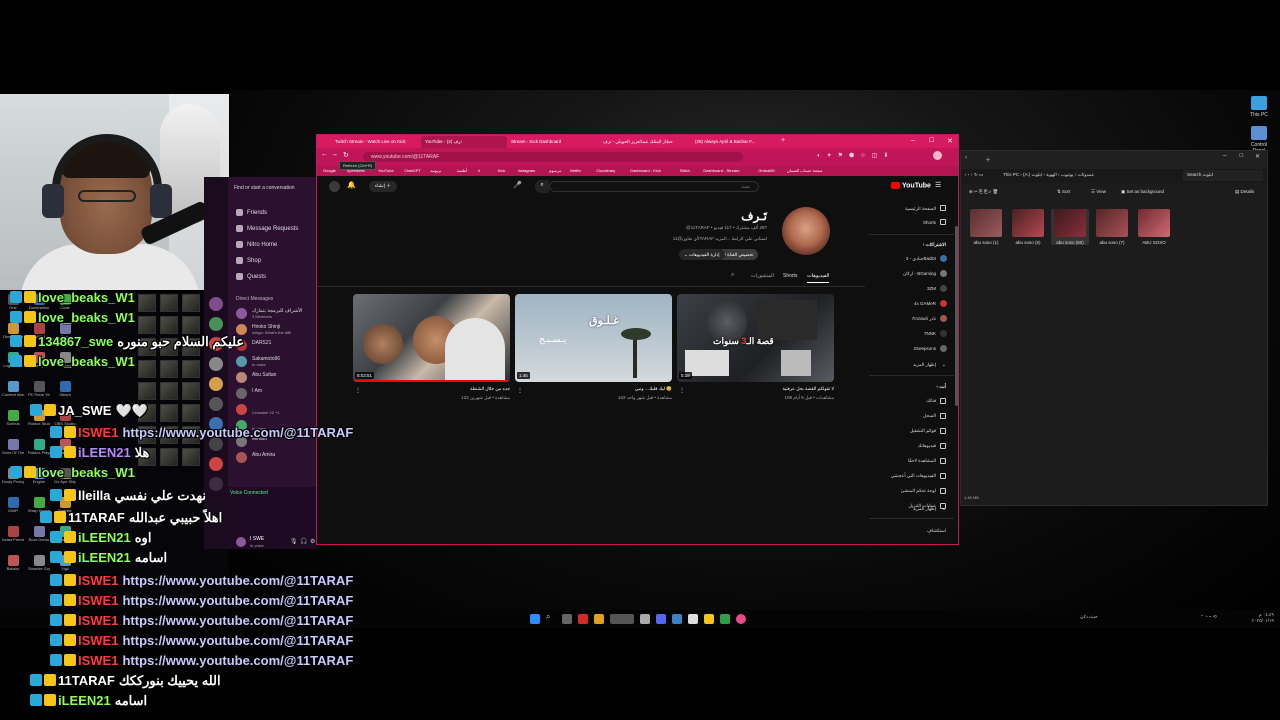 This screenshot has width=1280, height=720. Describe the element at coordinates (645, 170) in the screenshot. I see `bookmark: Dashboard - Kick` at that location.